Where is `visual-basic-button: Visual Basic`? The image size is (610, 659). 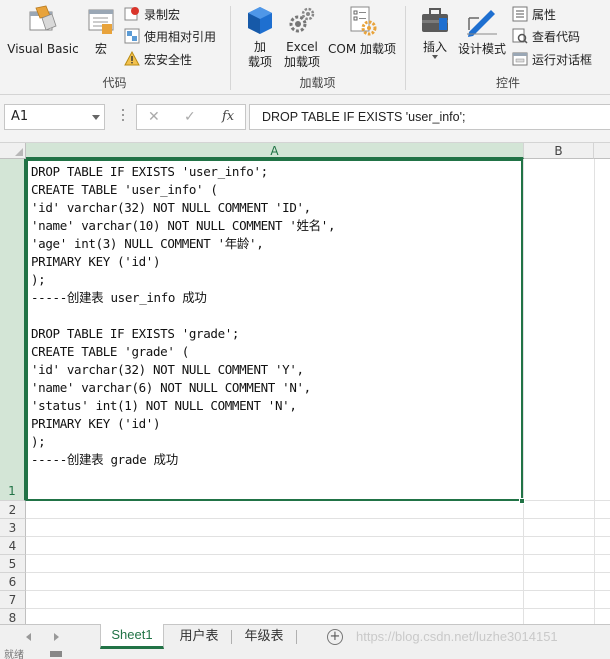 visual-basic-button: Visual Basic is located at coordinates (43, 30).